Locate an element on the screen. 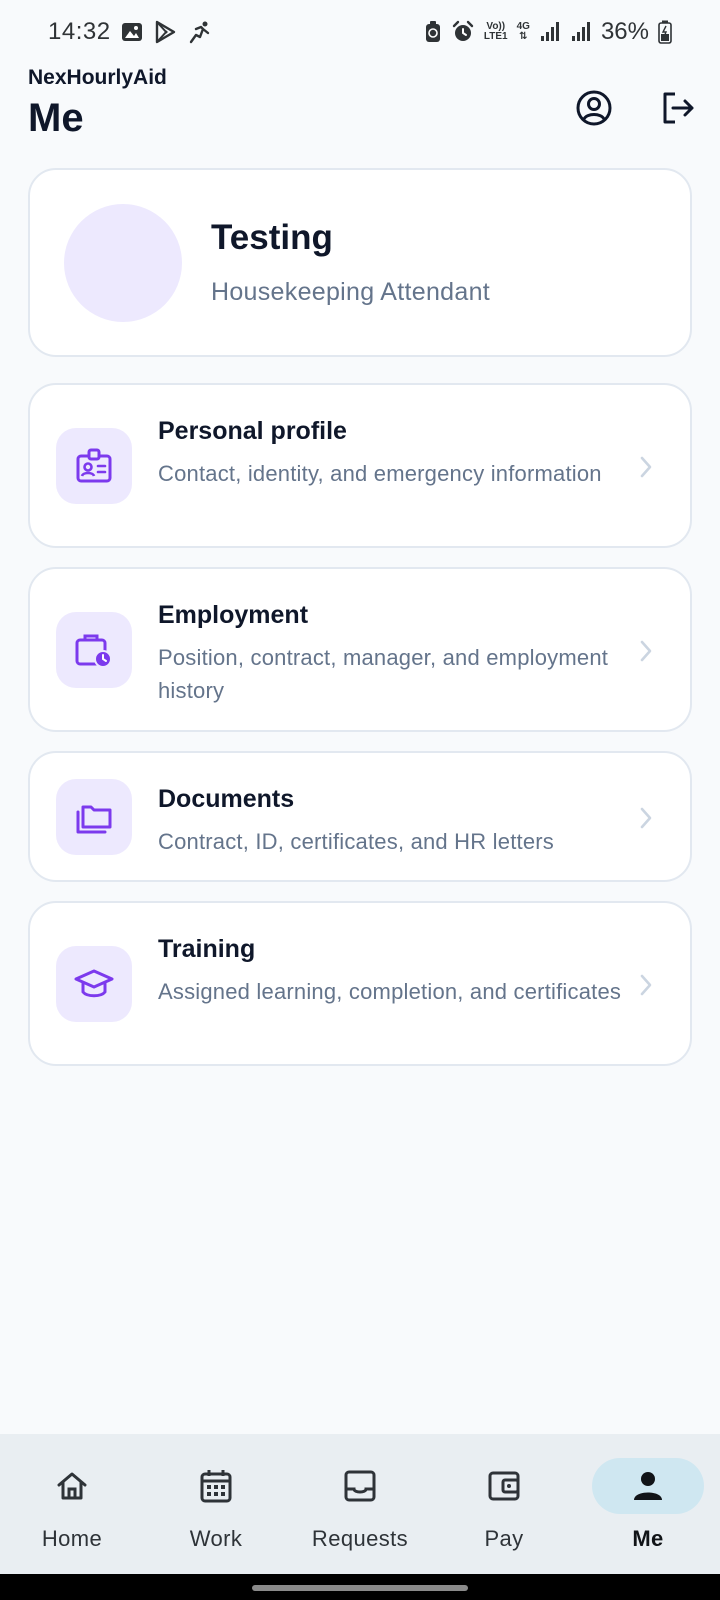 Image resolution: width=720 pixels, height=1600 pixels. menu-item-title: Employment is located at coordinates (233, 615).